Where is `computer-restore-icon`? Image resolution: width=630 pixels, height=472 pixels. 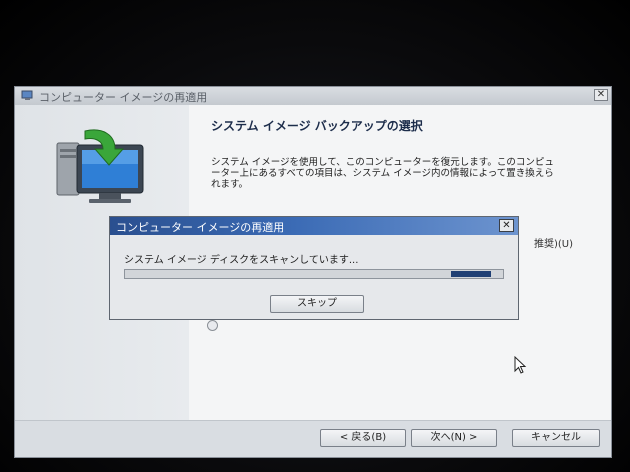
computer-restore-icon is located at coordinates (100, 166).